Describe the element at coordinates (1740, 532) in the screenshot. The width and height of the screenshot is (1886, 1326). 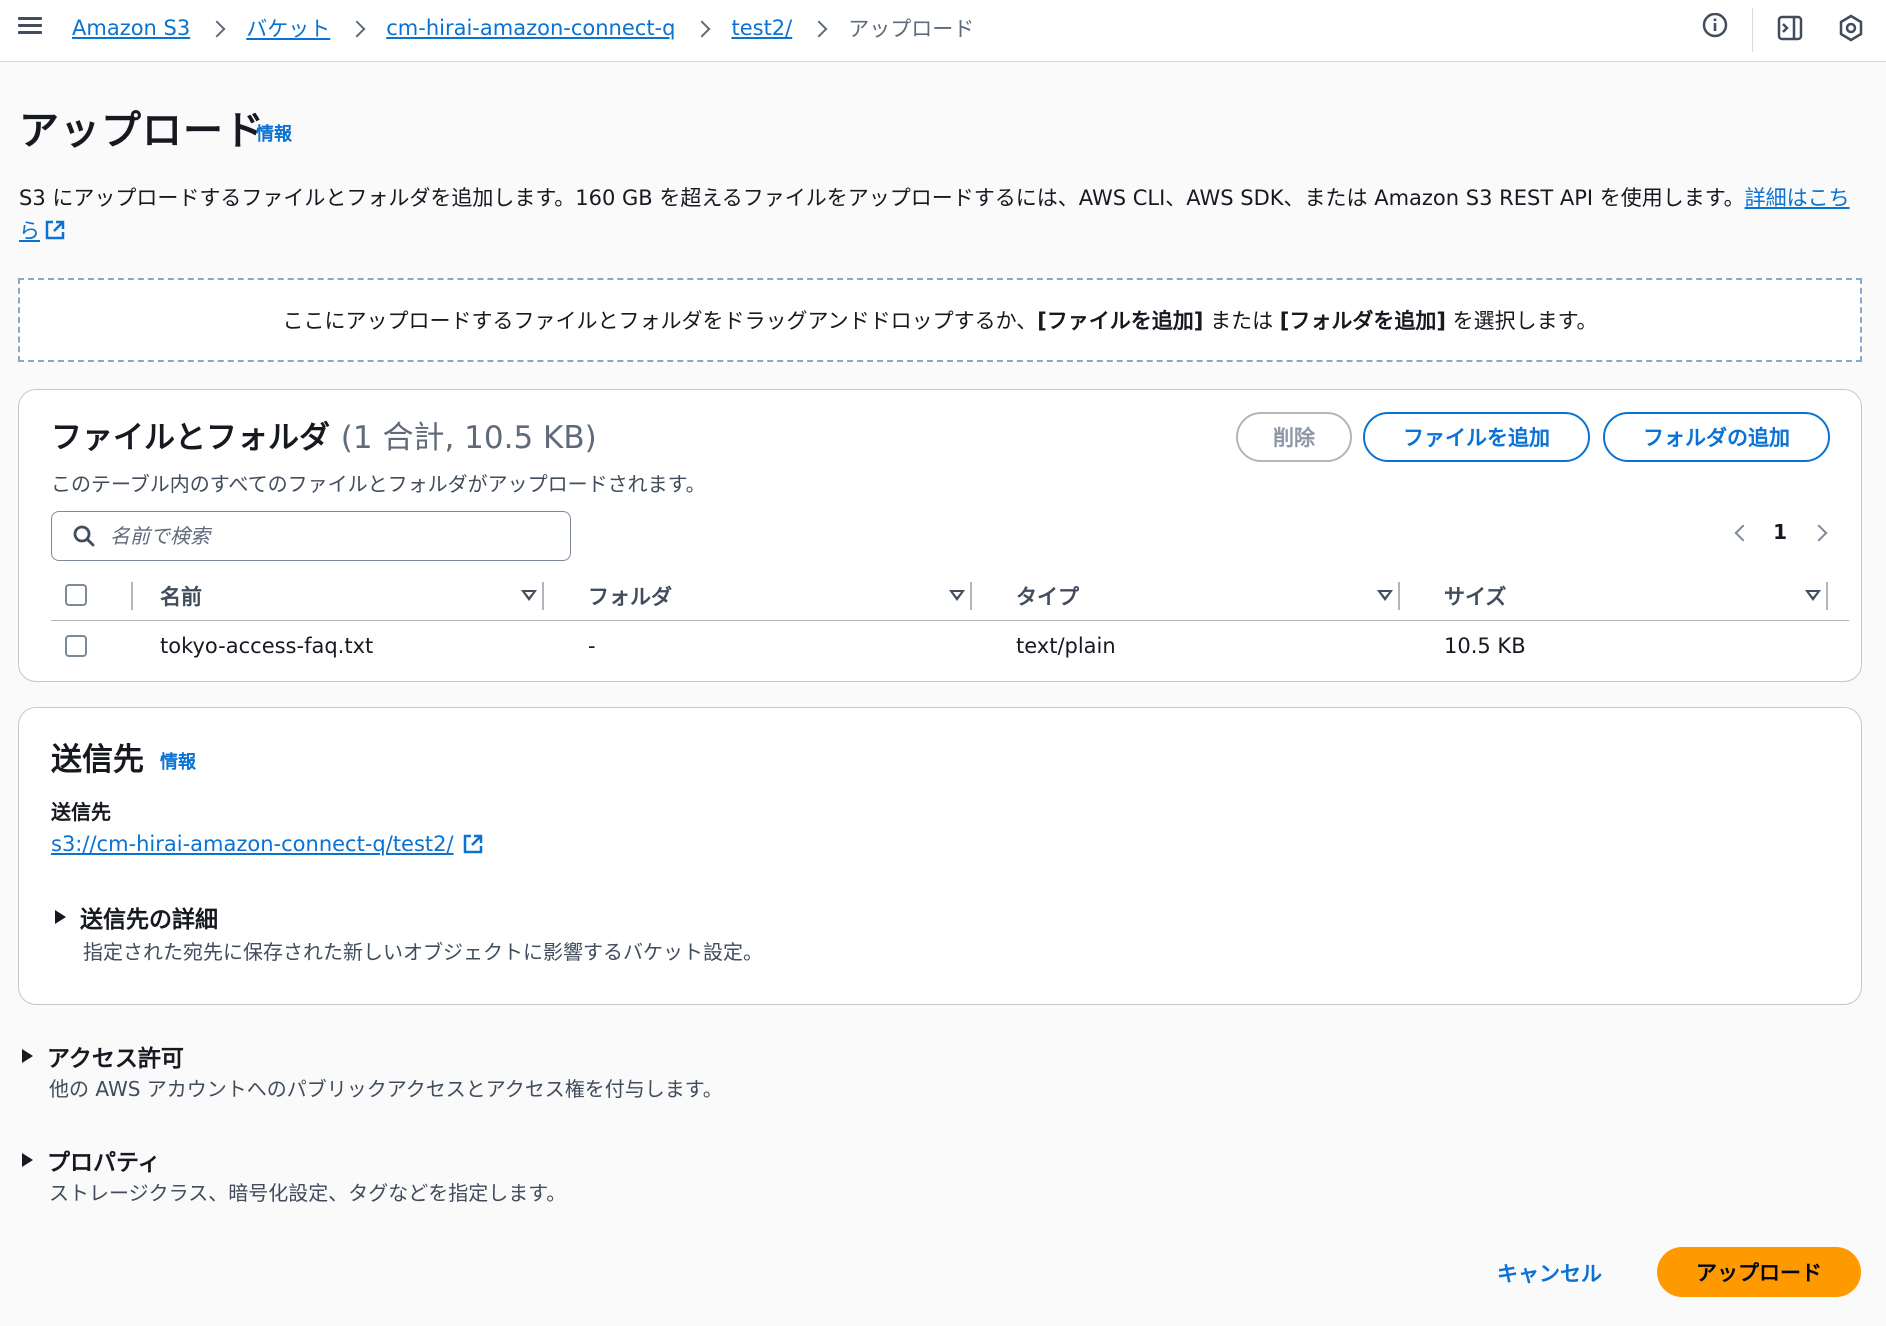
I see `previous-page-icon` at that location.